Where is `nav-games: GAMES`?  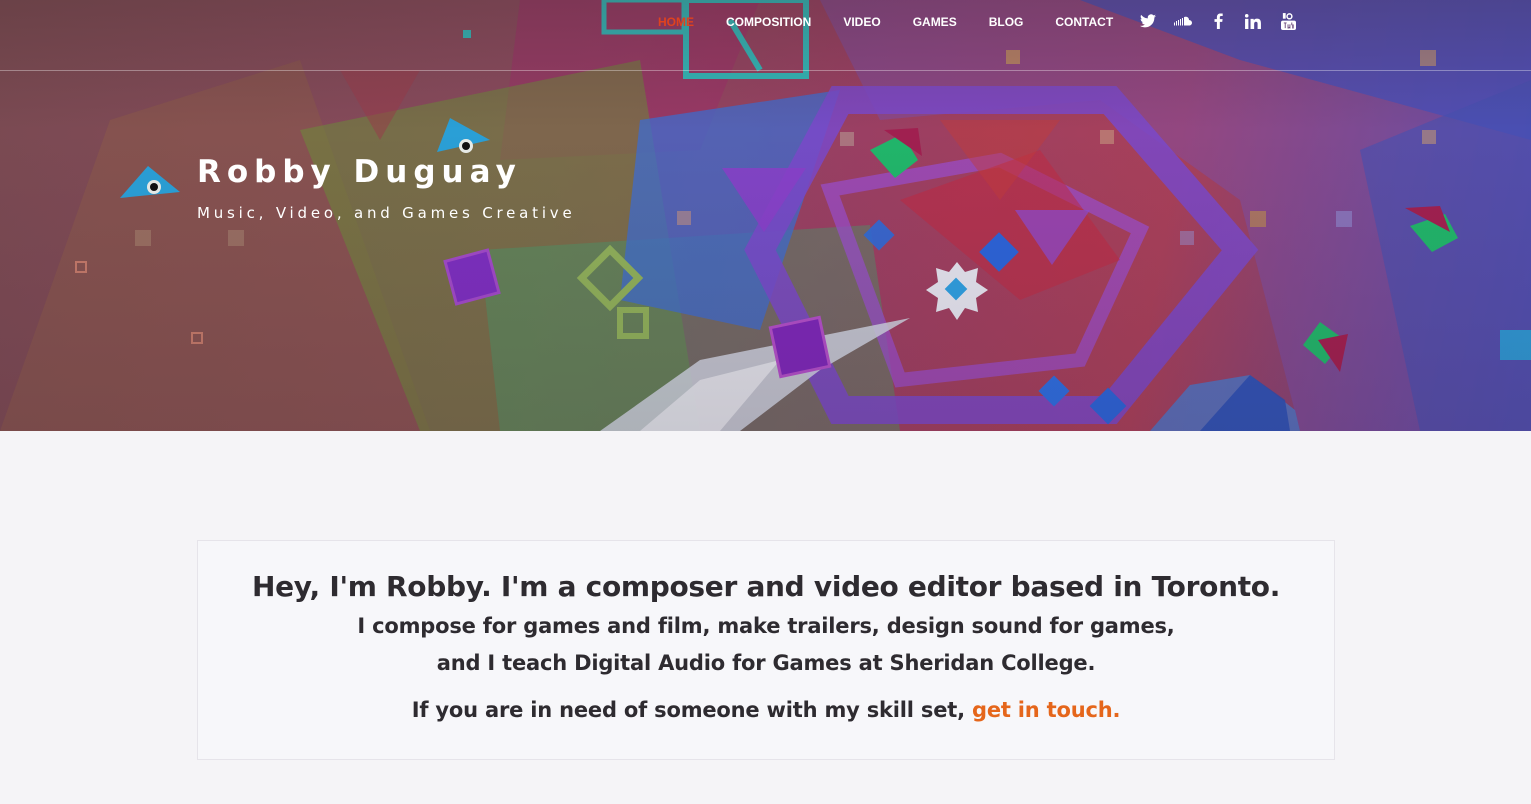
nav-games: GAMES is located at coordinates (935, 22).